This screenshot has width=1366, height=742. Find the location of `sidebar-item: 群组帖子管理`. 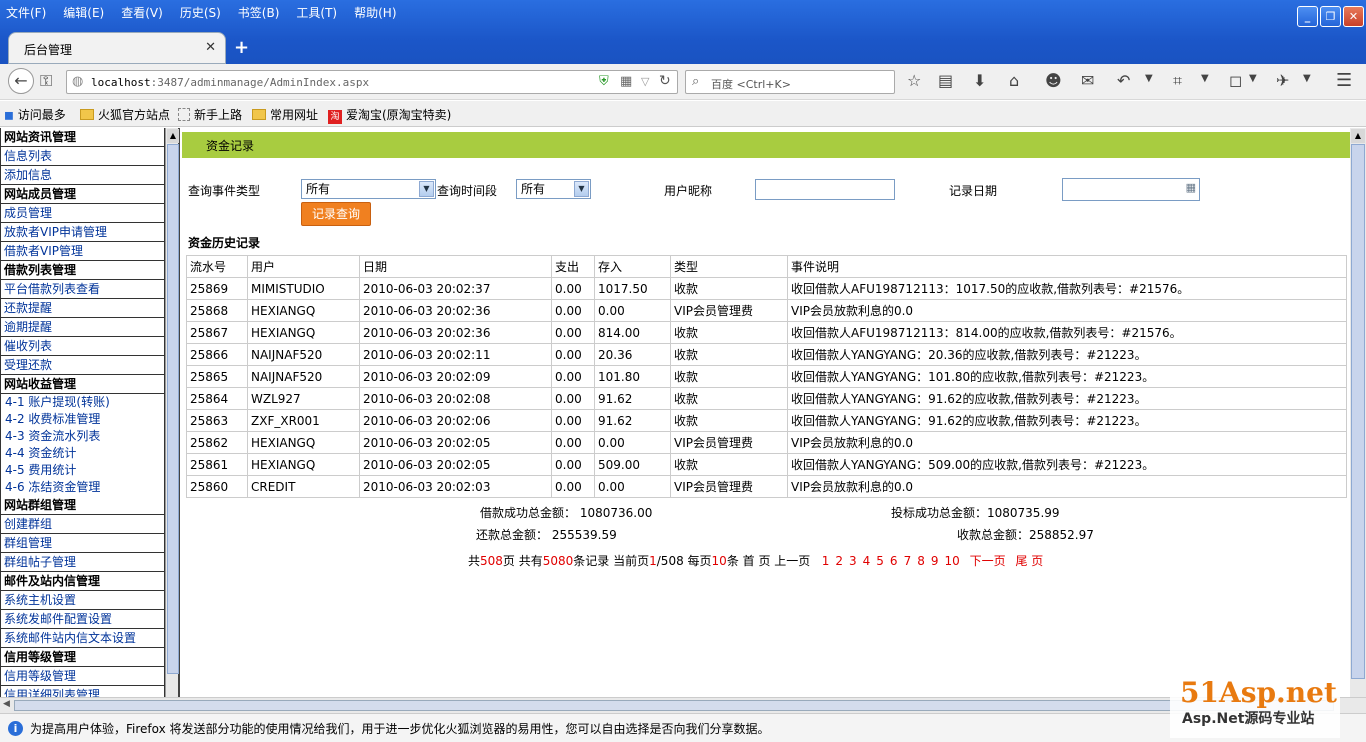

sidebar-item: 群组帖子管理 is located at coordinates (82, 562).